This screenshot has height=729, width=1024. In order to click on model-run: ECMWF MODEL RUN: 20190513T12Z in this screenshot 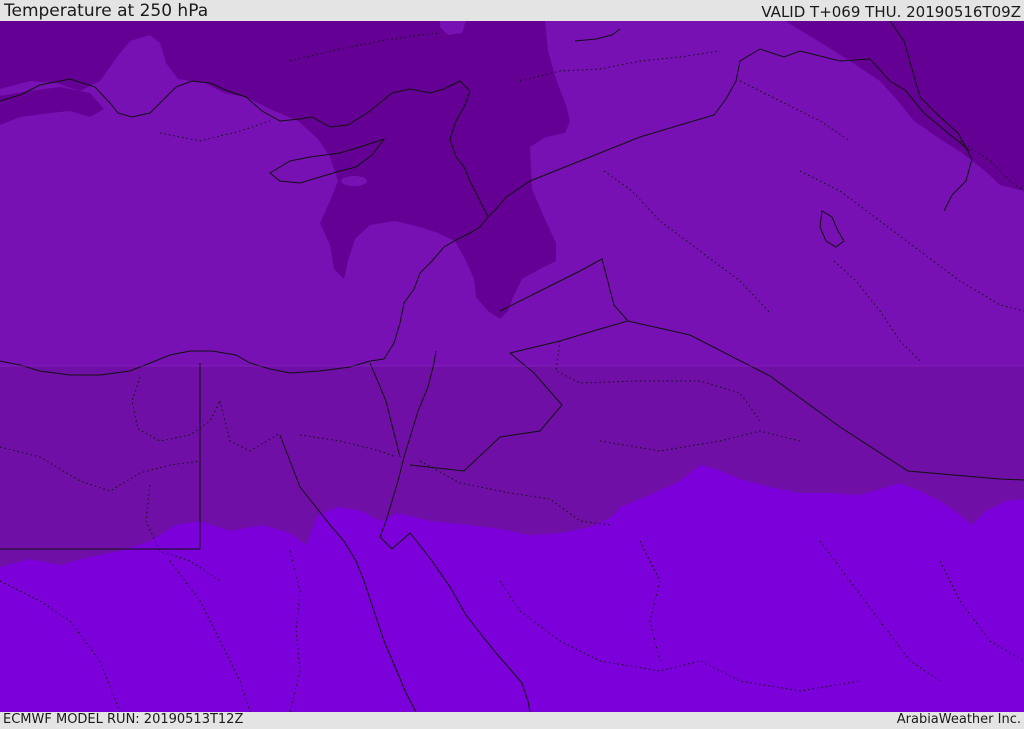, I will do `click(123, 719)`.